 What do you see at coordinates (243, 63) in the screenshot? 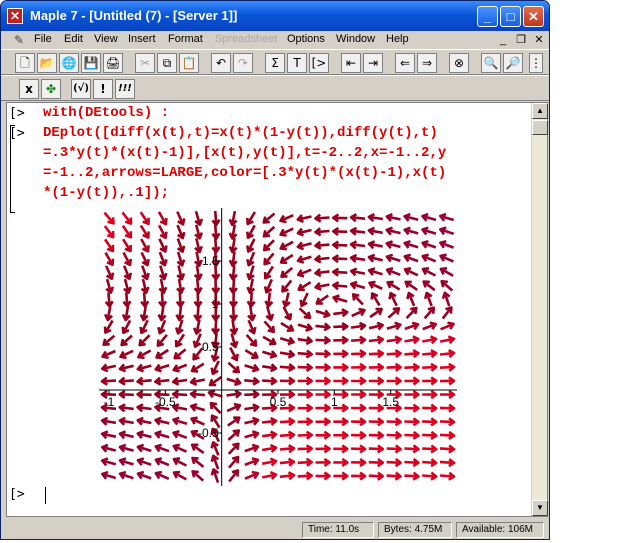
I see `redo-icon: ↷` at bounding box center [243, 63].